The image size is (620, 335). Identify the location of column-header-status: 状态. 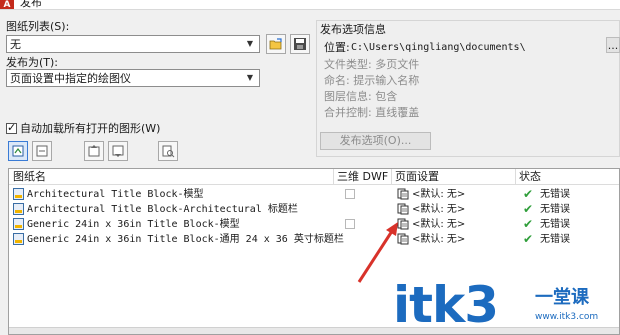
(530, 177).